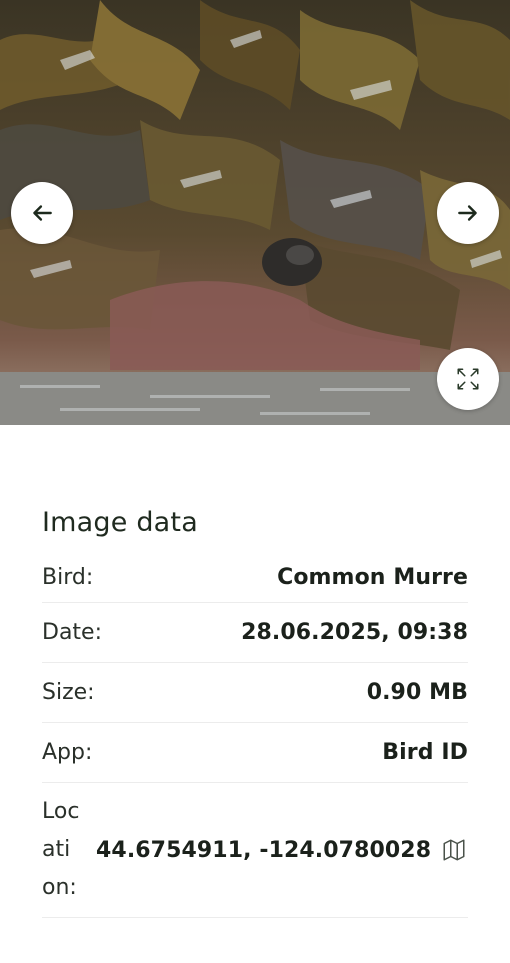 Image resolution: width=510 pixels, height=963 pixels. I want to click on expand-icon, so click(468, 379).